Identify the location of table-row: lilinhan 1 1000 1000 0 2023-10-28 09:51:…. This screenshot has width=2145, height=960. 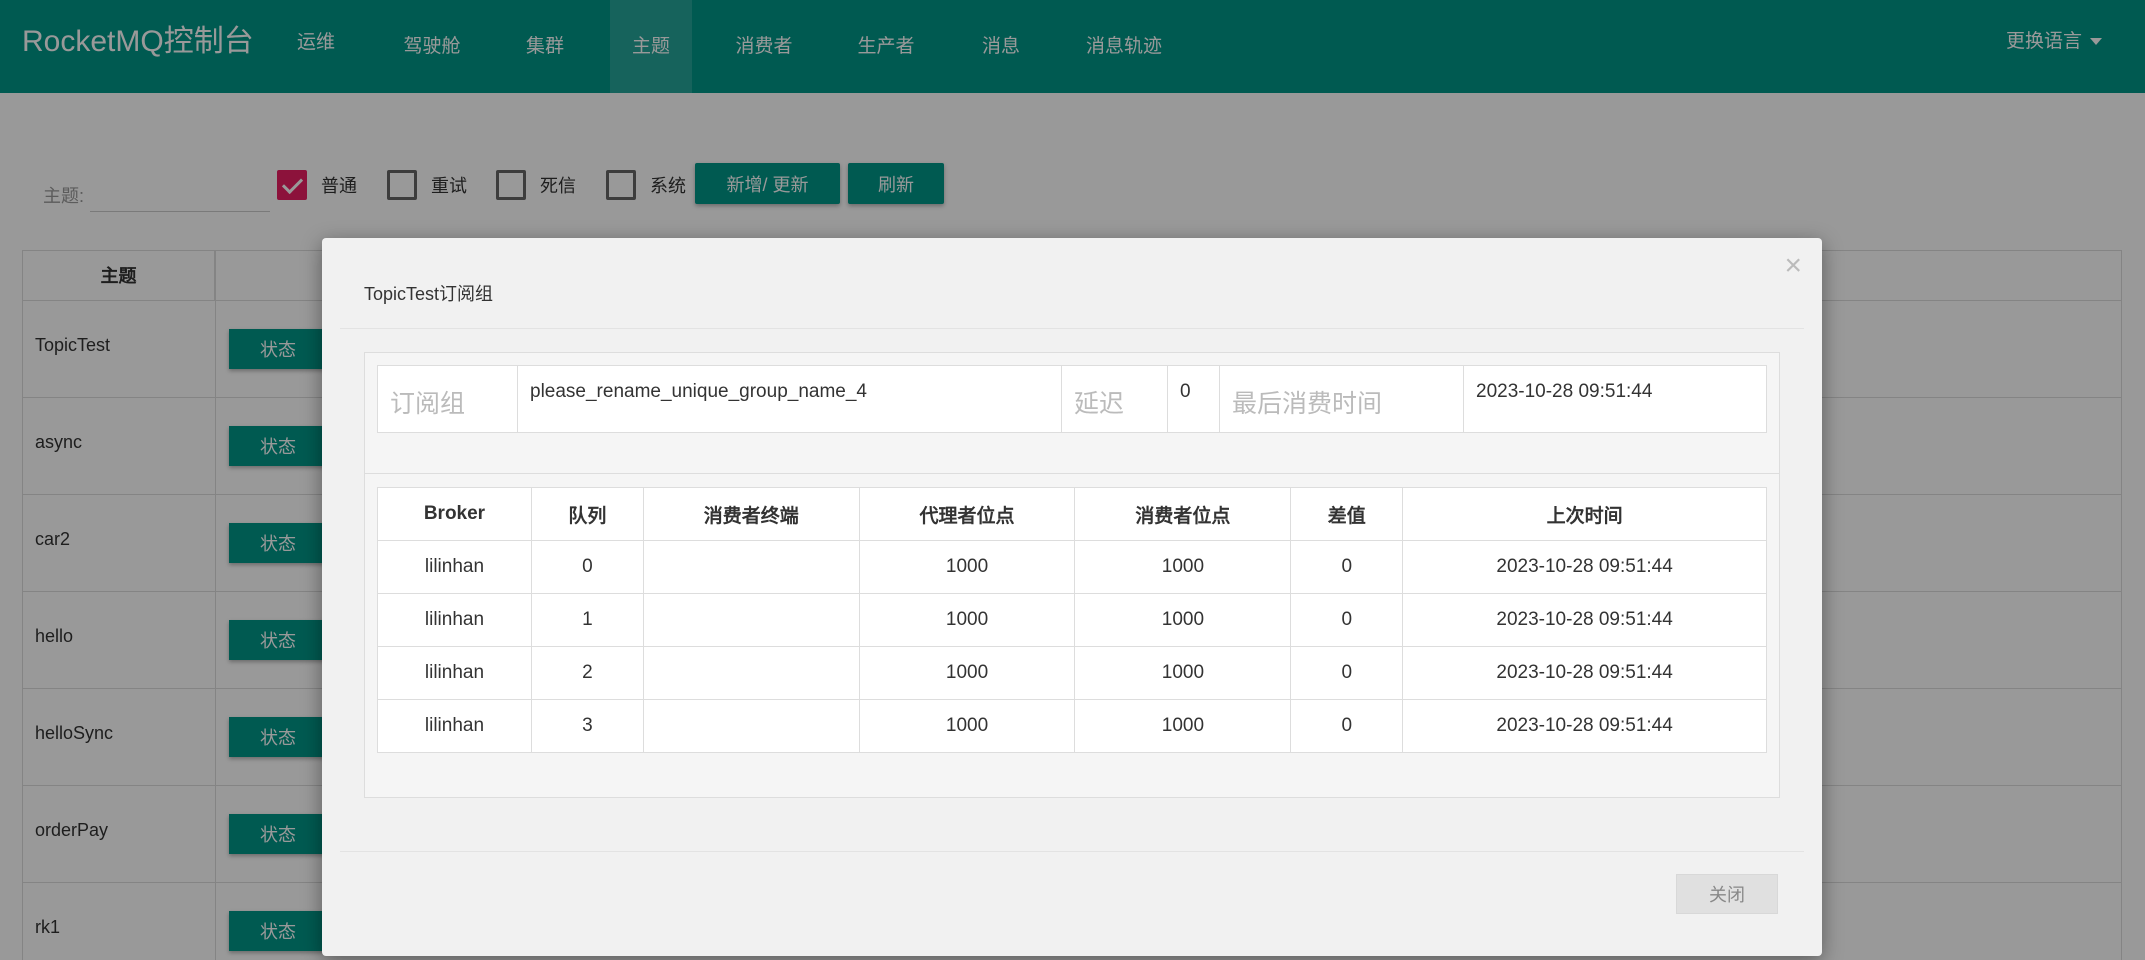
(1072, 620).